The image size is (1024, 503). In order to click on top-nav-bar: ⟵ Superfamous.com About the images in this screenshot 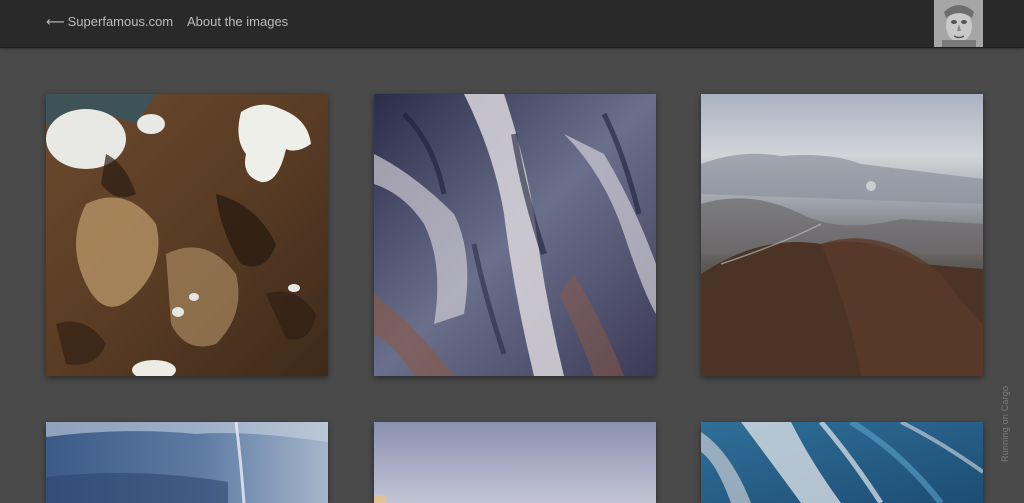, I will do `click(512, 24)`.